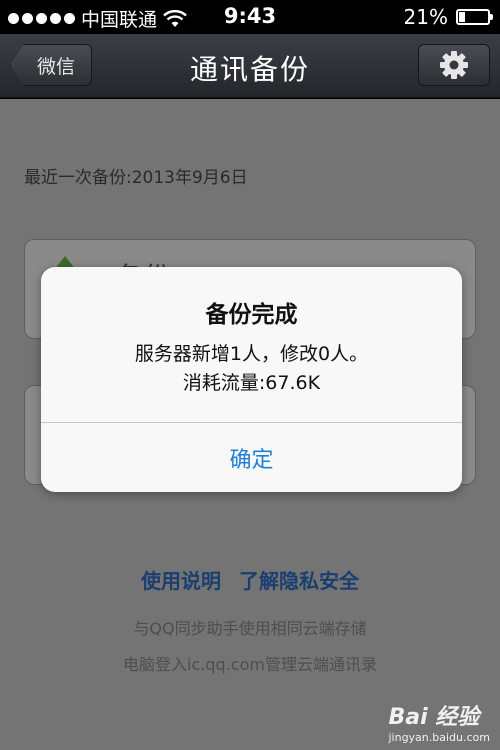 The width and height of the screenshot is (500, 750). Describe the element at coordinates (250, 628) in the screenshot. I see `info-line-qq-sync: 与QQ同步助手使用相同云端存储` at that location.